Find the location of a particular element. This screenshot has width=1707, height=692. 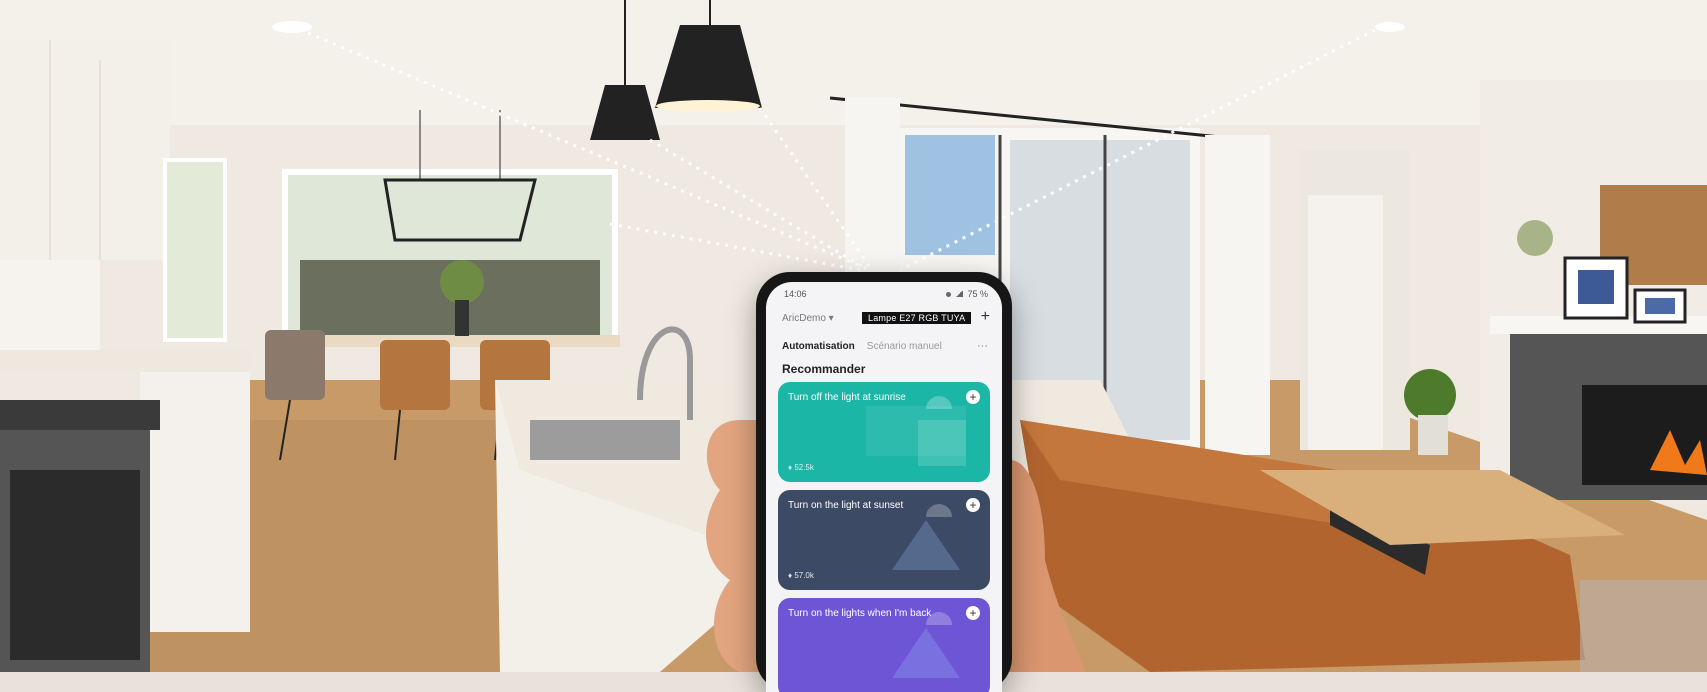

ceiling-spot is located at coordinates (292, 27).